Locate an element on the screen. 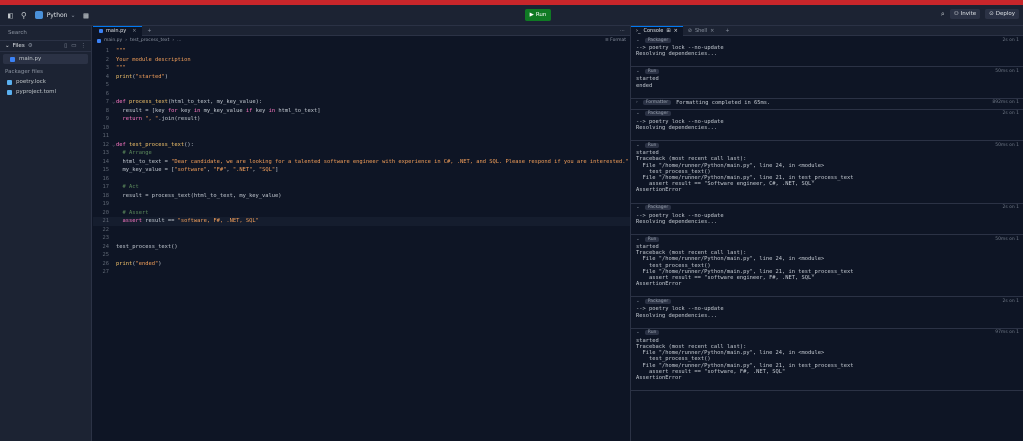  code-line: 17 # Act is located at coordinates (361, 187).